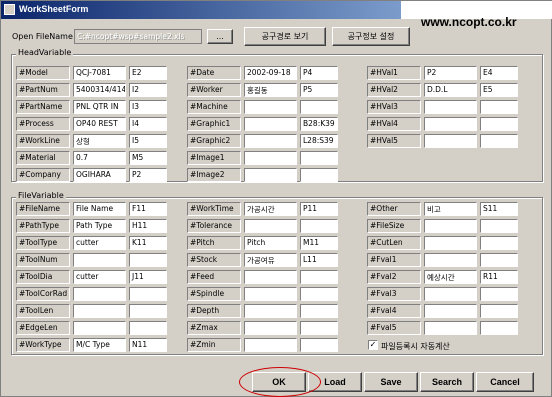 The image size is (552, 397). Describe the element at coordinates (43, 311) in the screenshot. I see `var-name-field: #ToolLen` at that location.